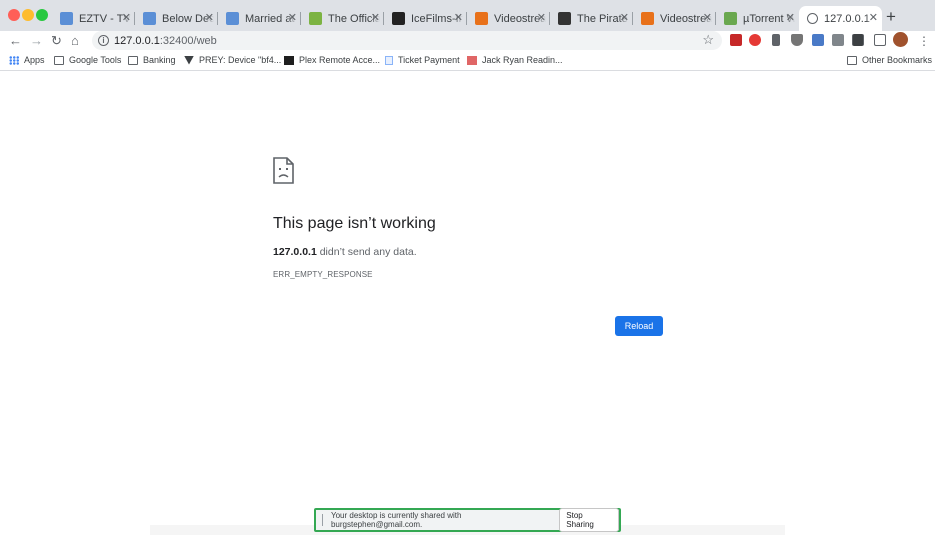 The image size is (935, 535). What do you see at coordinates (858, 40) in the screenshot?
I see `extensions-puzzle-icon` at bounding box center [858, 40].